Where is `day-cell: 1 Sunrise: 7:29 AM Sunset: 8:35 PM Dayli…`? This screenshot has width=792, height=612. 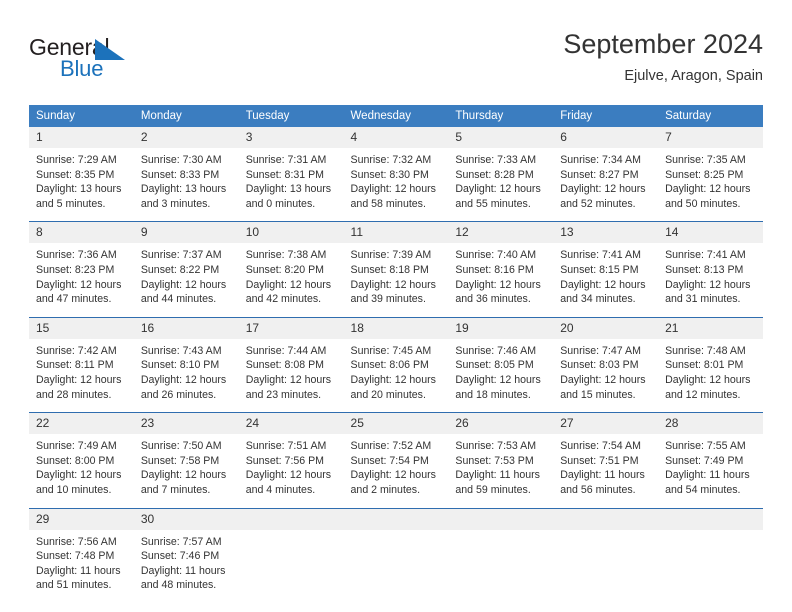
day-cell: 1 Sunrise: 7:29 AM Sunset: 8:35 PM Dayli… is located at coordinates (81, 174).